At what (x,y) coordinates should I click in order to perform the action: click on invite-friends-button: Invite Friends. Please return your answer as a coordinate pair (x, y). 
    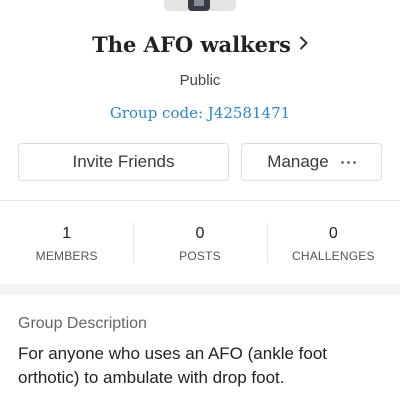
    Looking at the image, I should click on (123, 162).